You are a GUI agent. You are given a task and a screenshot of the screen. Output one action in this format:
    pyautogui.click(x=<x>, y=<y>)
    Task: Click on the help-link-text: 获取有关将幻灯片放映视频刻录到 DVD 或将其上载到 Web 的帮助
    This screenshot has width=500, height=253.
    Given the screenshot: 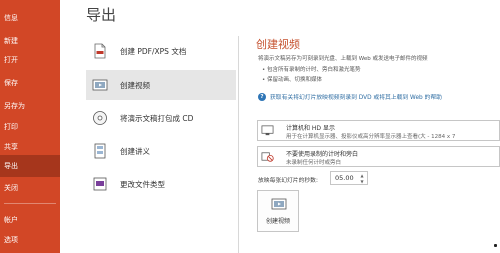 What is the action you would take?
    pyautogui.click(x=356, y=98)
    